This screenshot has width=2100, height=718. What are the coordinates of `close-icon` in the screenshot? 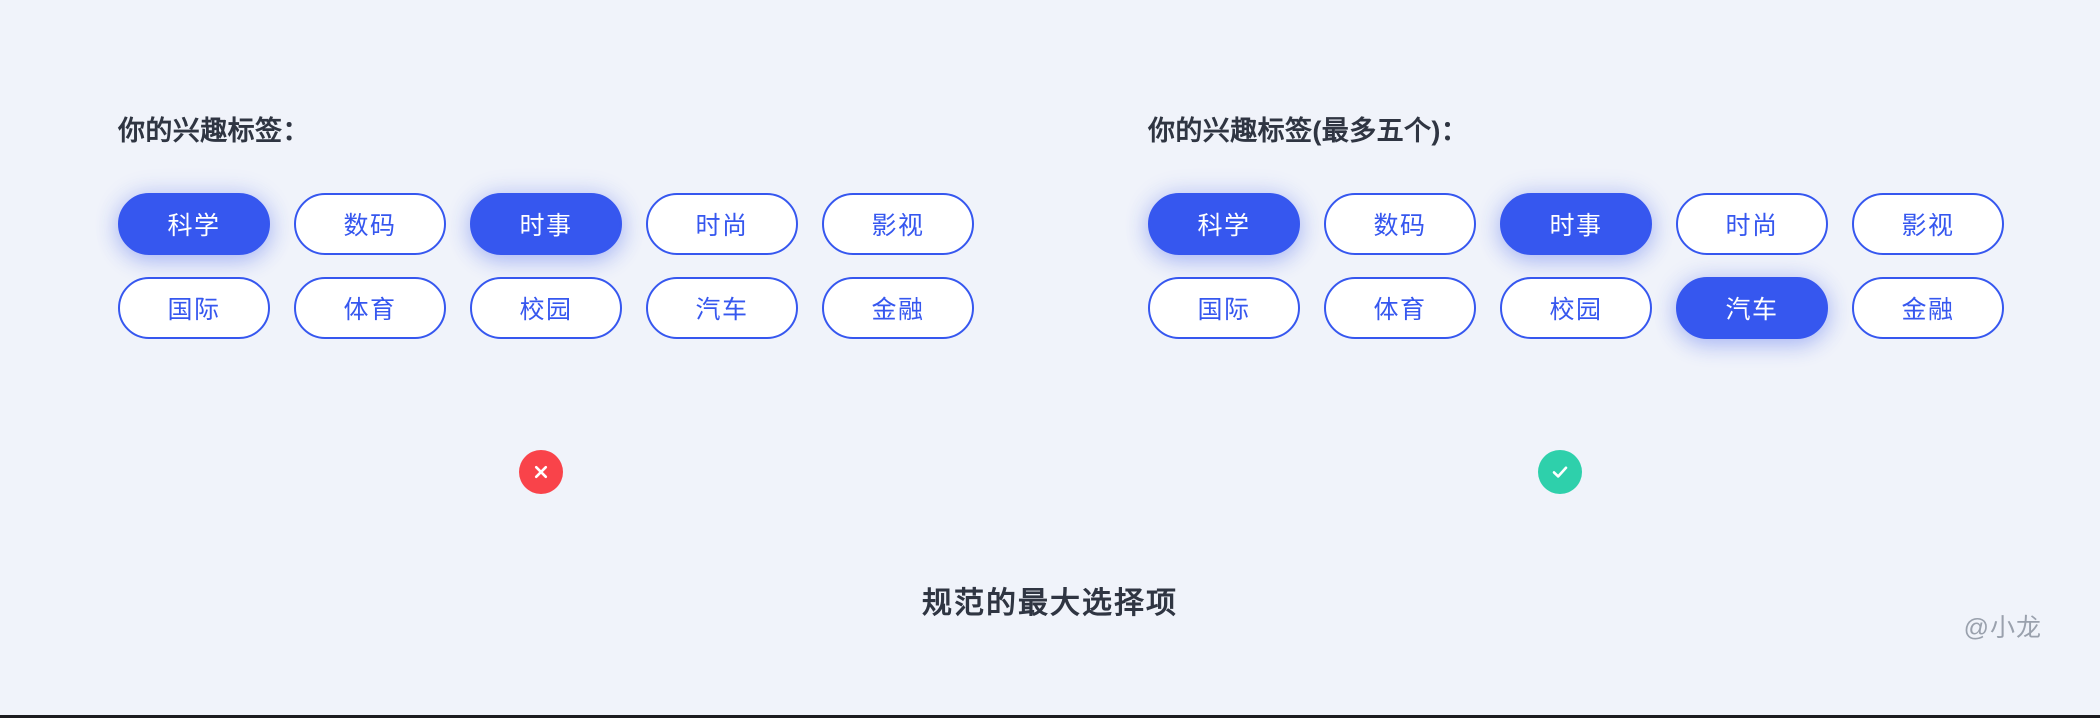 It's located at (541, 472).